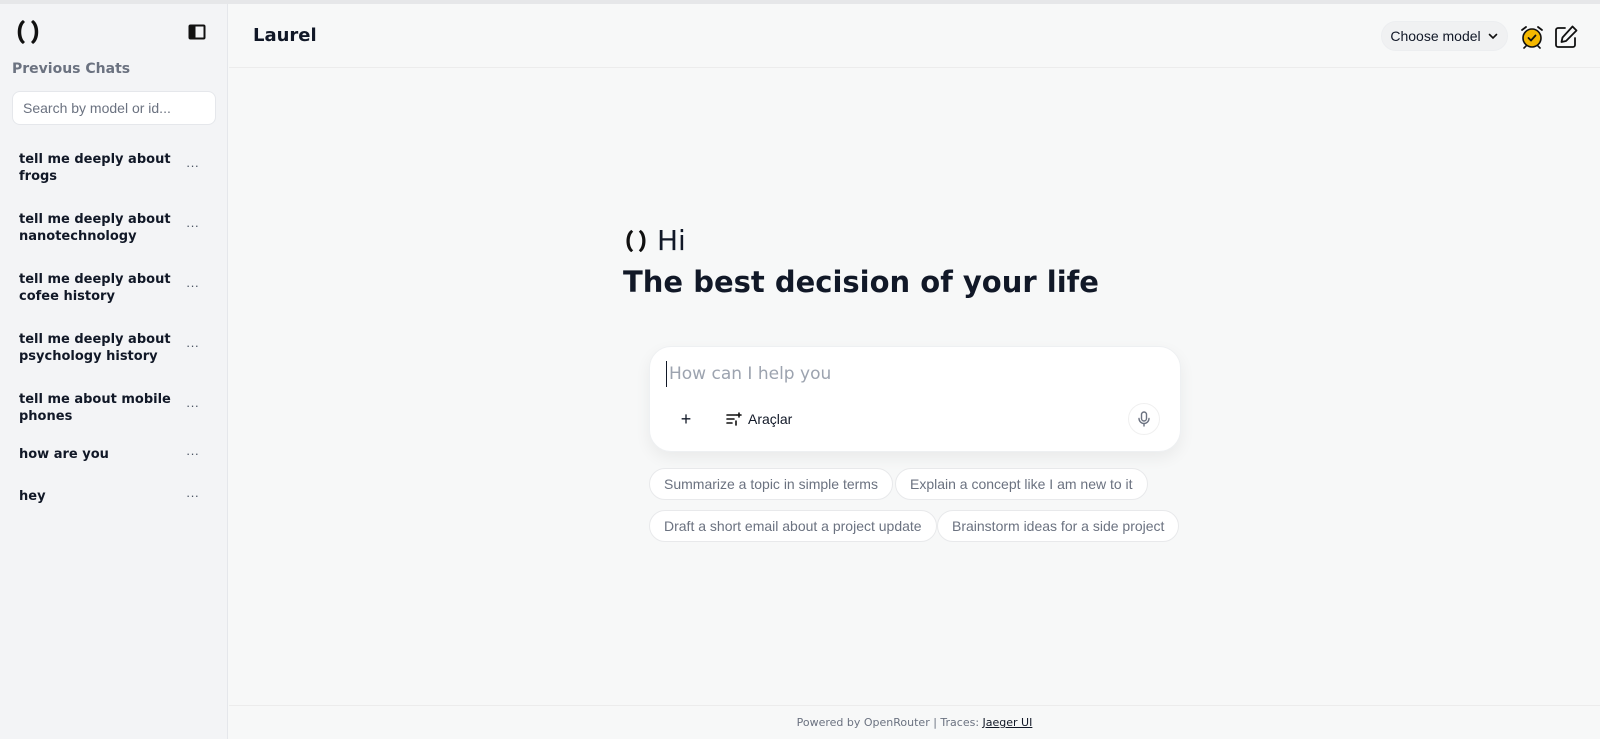  What do you see at coordinates (671, 240) in the screenshot?
I see `greeting-text: Hi` at bounding box center [671, 240].